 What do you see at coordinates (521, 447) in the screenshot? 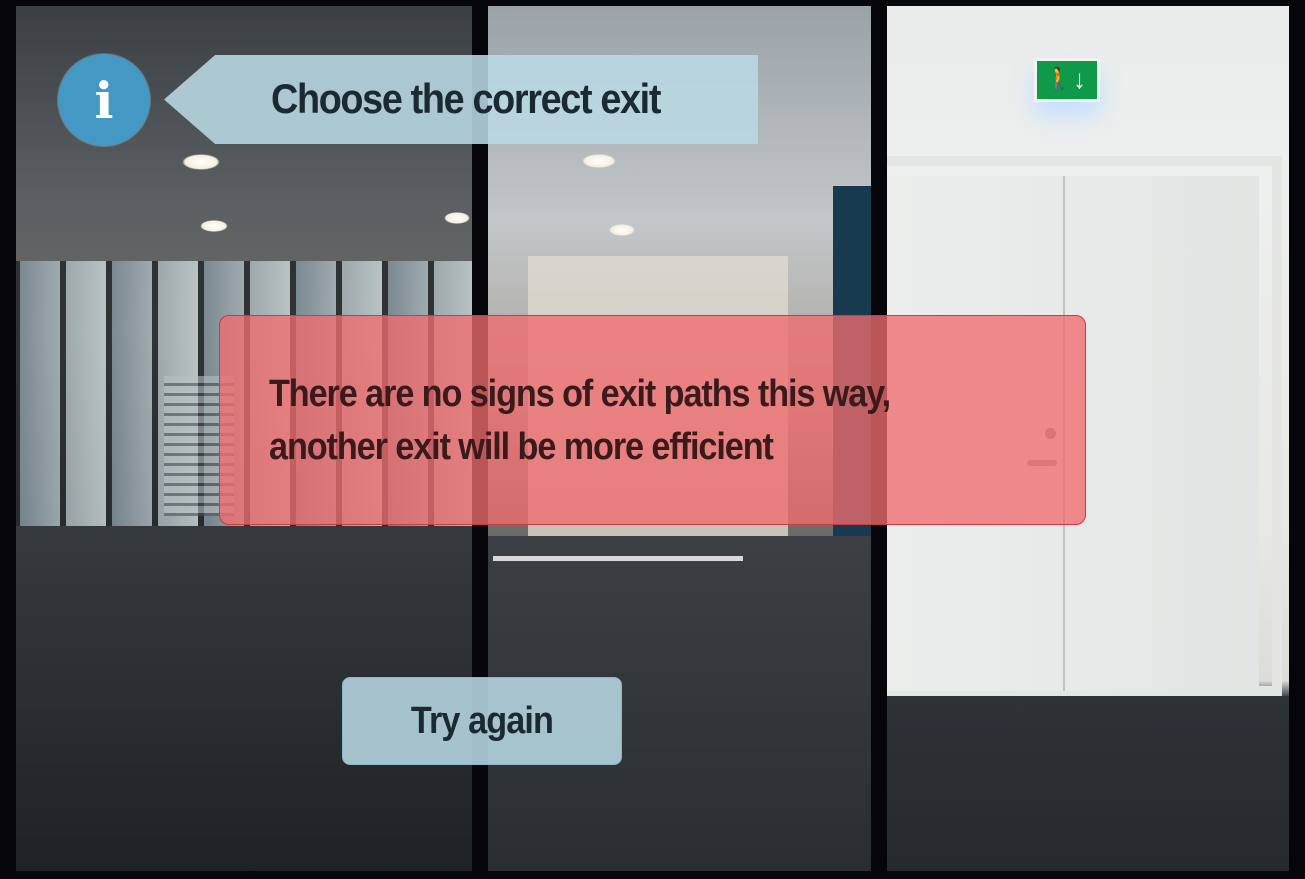
I see `feedback-message-line-2: another exit will be more efficient` at bounding box center [521, 447].